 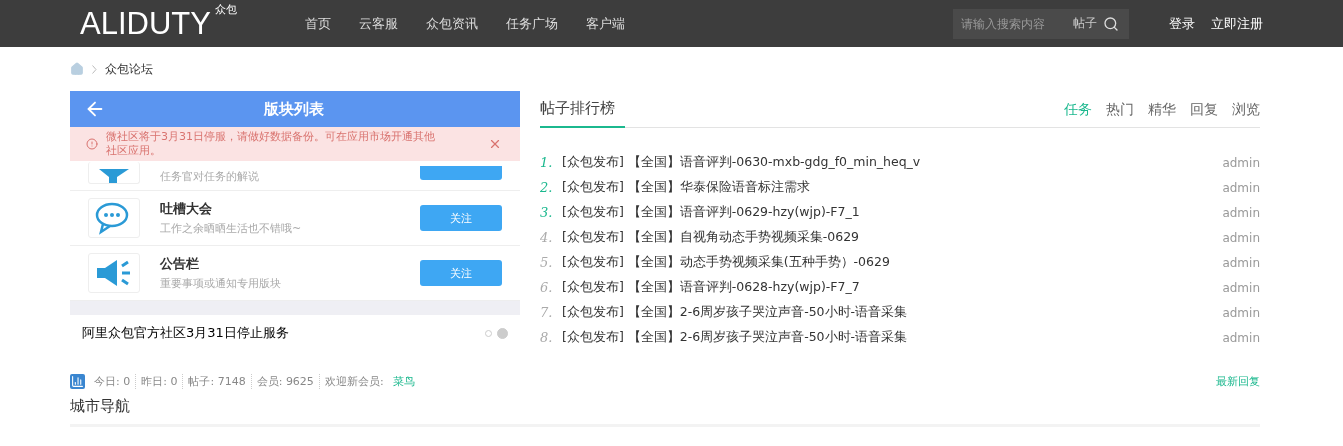 I want to click on section-title: 城市导航, so click(x=665, y=409).